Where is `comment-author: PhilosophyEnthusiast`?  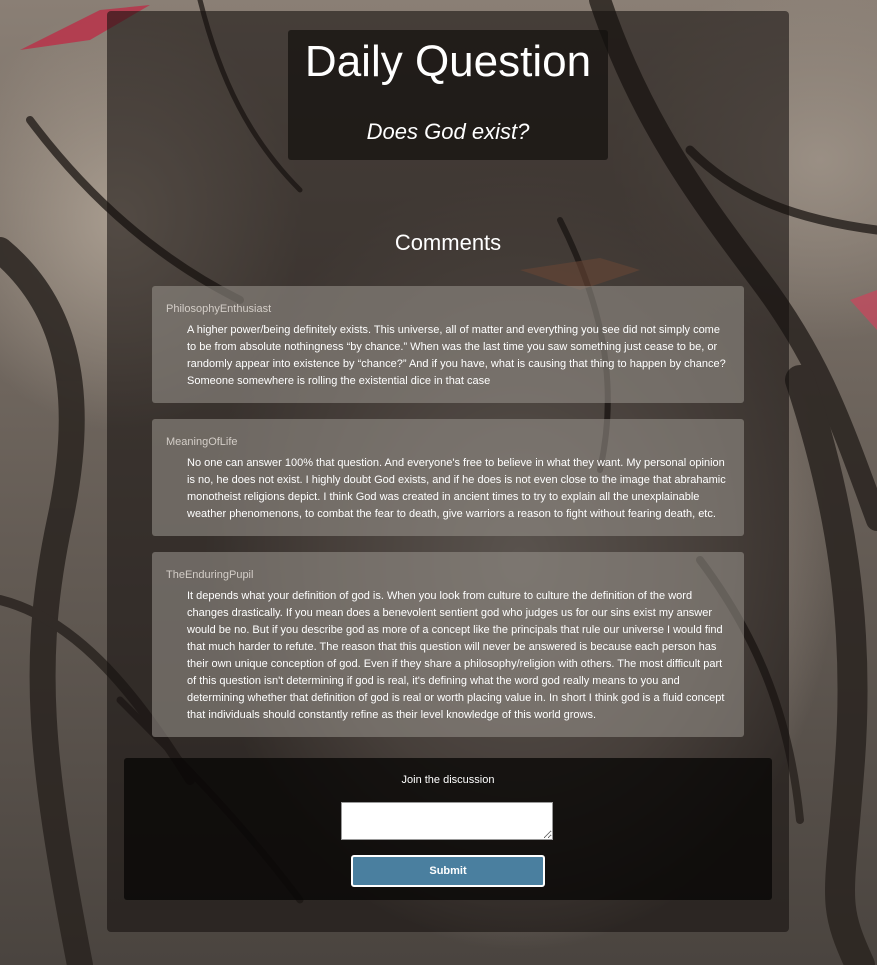 comment-author: PhilosophyEnthusiast is located at coordinates (219, 309).